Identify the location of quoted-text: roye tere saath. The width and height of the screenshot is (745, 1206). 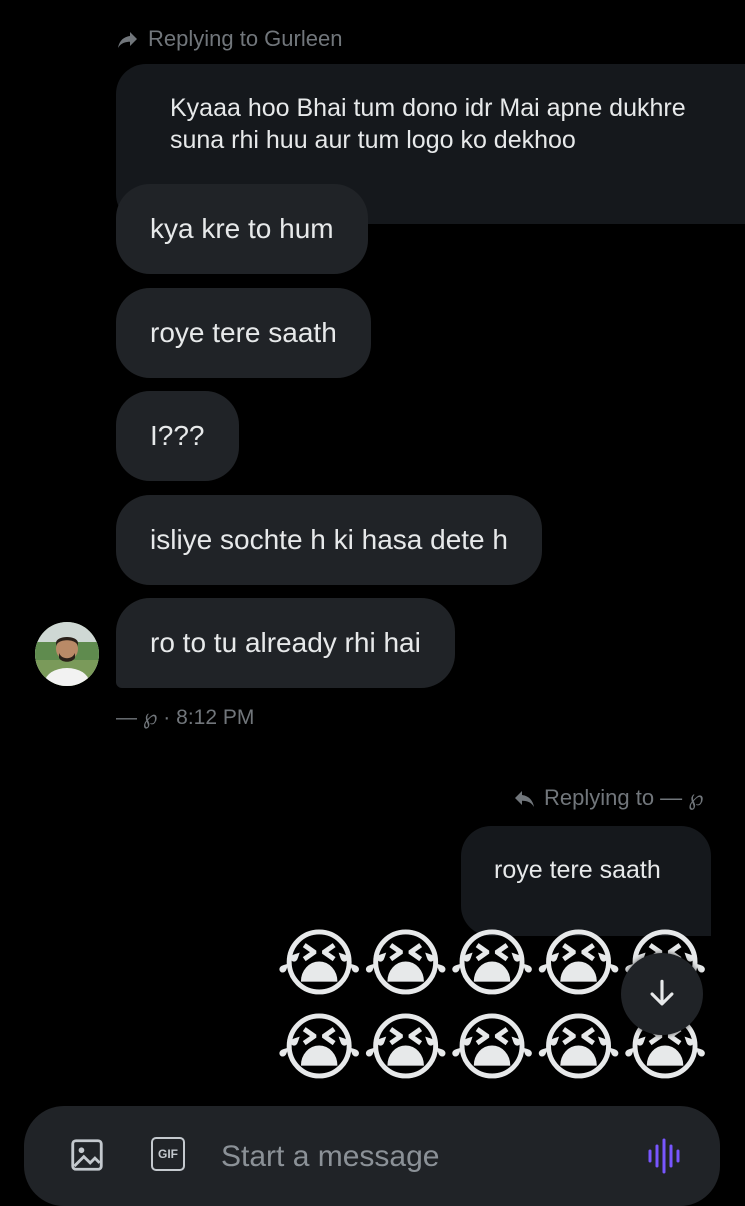
(577, 870).